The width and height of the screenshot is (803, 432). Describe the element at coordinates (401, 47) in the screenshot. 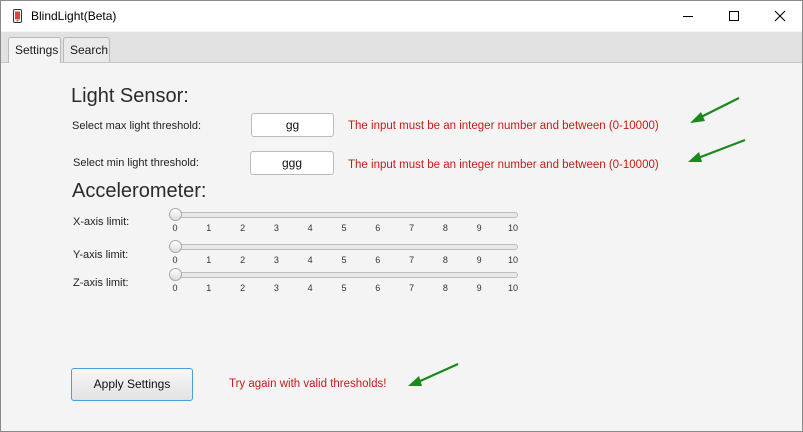

I see `tab-bar: Settings Search` at that location.